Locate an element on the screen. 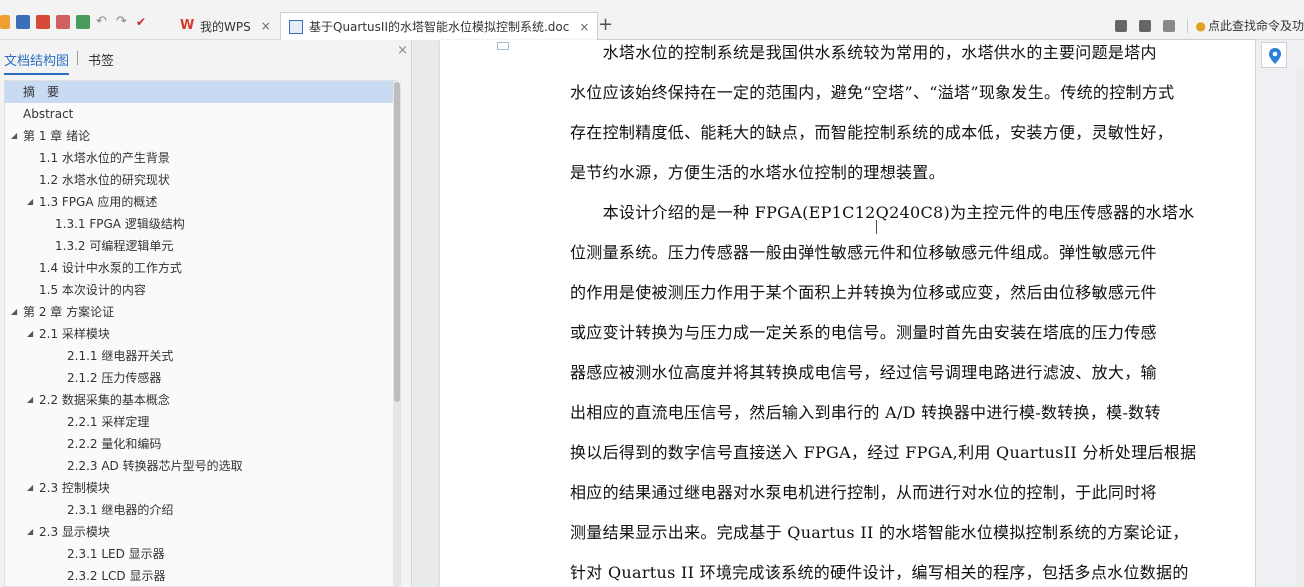 The image size is (1304, 587). outline-item-label: 第 1 章 绪论 is located at coordinates (57, 136).